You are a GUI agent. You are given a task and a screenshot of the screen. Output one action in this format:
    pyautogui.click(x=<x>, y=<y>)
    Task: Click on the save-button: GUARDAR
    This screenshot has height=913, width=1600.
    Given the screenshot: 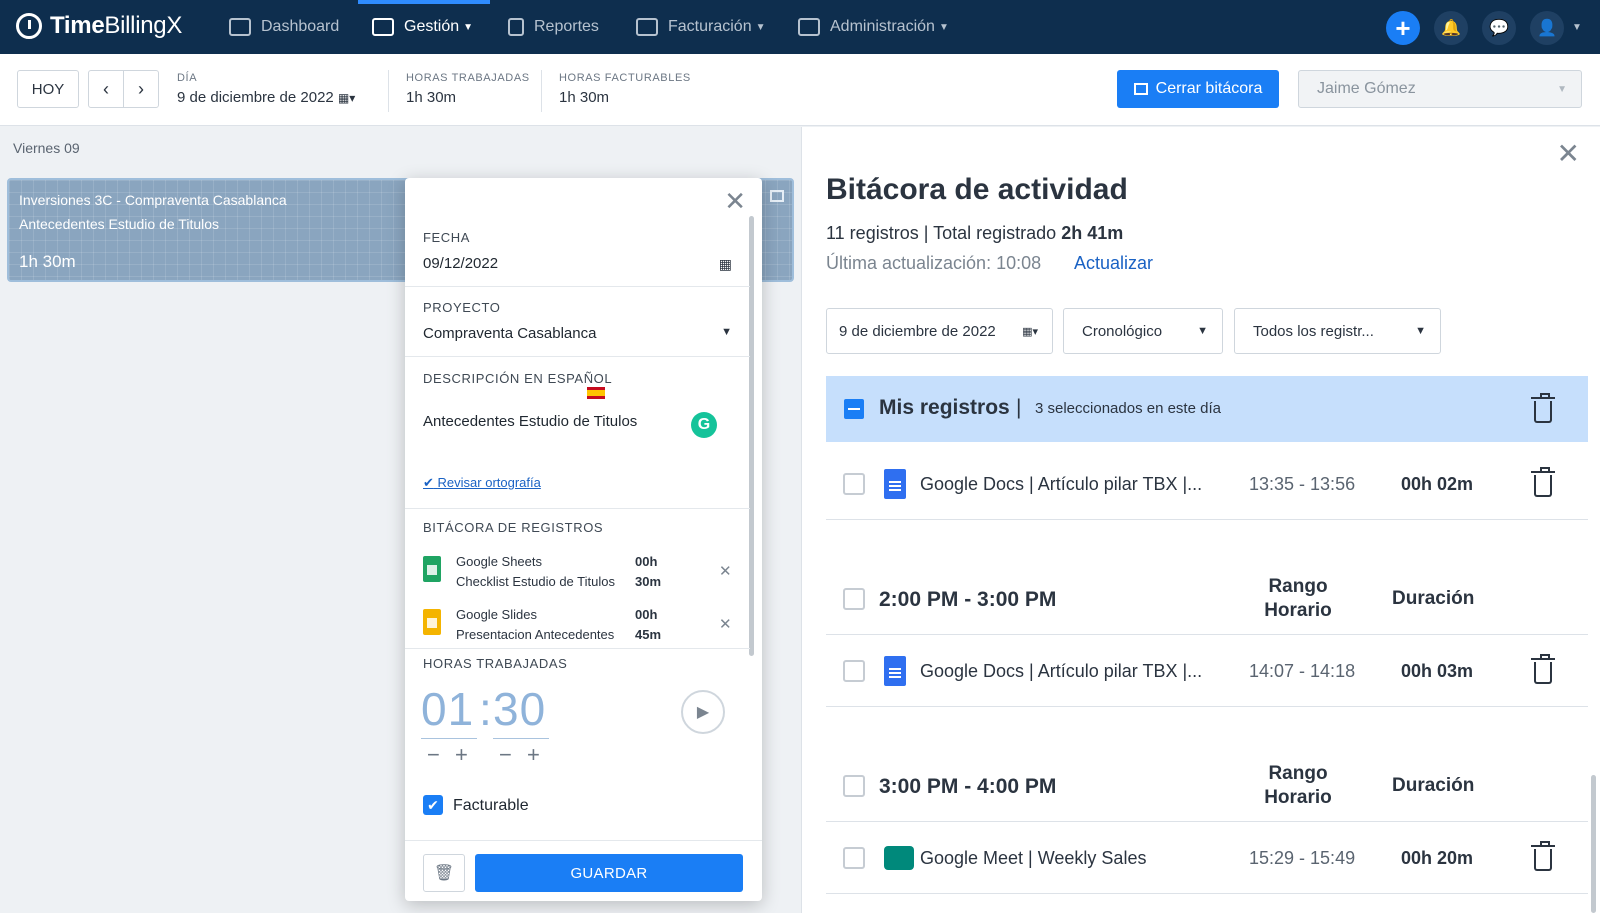 What is the action you would take?
    pyautogui.click(x=609, y=873)
    